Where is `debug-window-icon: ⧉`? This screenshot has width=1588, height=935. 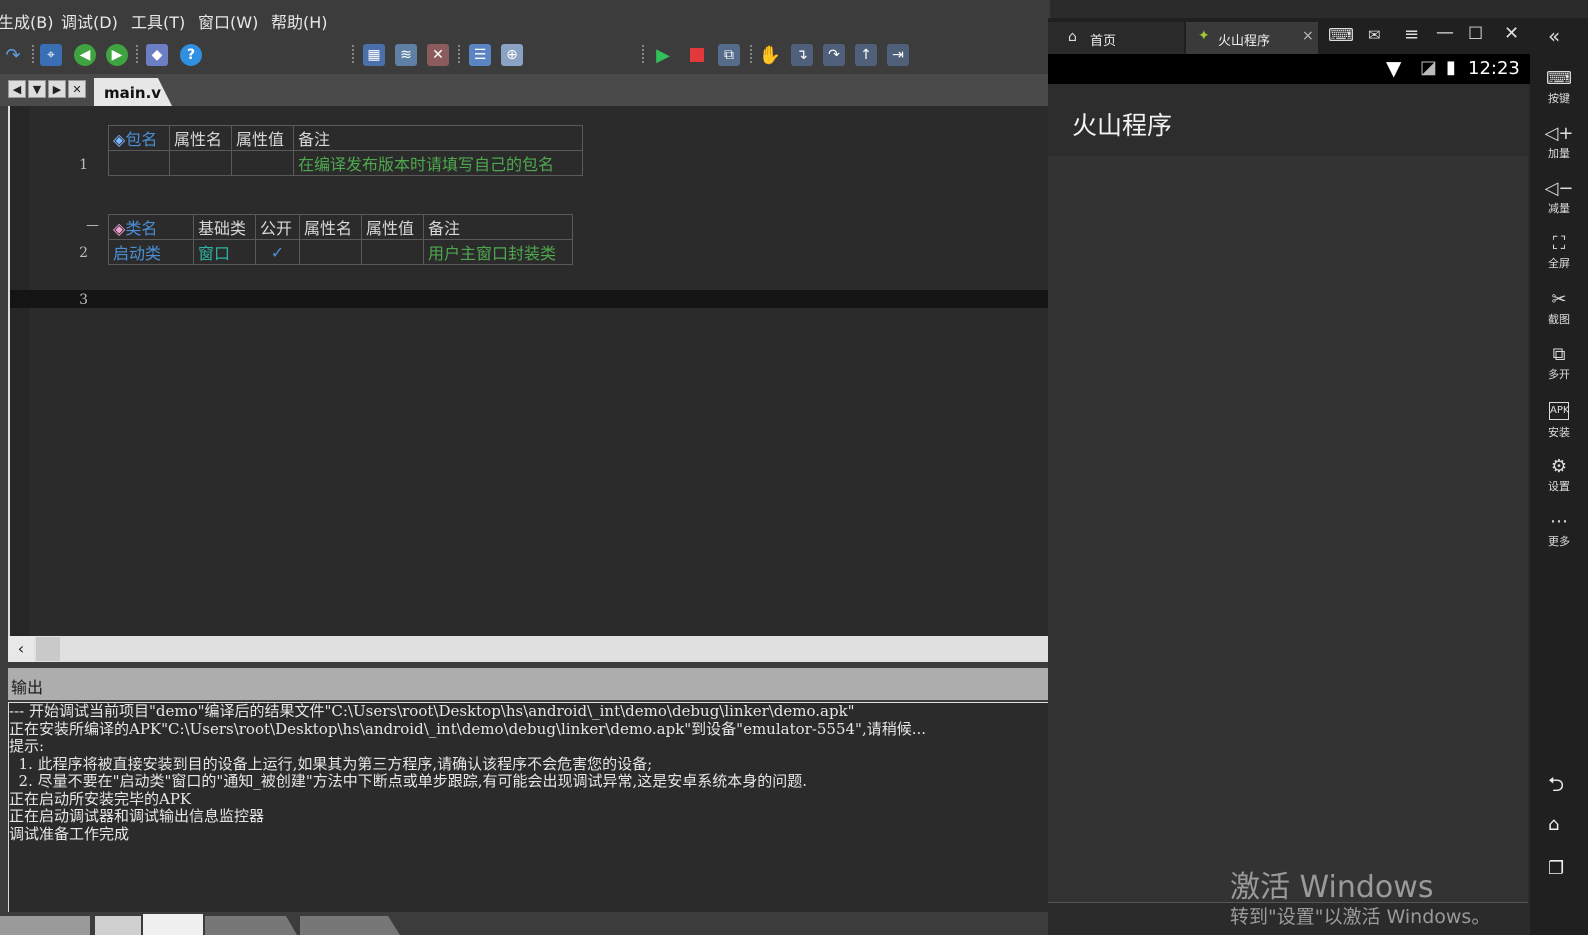
debug-window-icon: ⧉ is located at coordinates (729, 55).